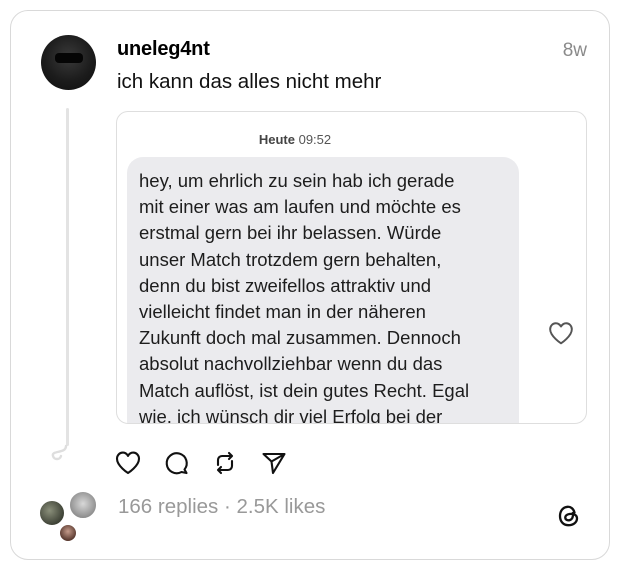 Image resolution: width=620 pixels, height=572 pixels. What do you see at coordinates (225, 463) in the screenshot?
I see `repost-icon` at bounding box center [225, 463].